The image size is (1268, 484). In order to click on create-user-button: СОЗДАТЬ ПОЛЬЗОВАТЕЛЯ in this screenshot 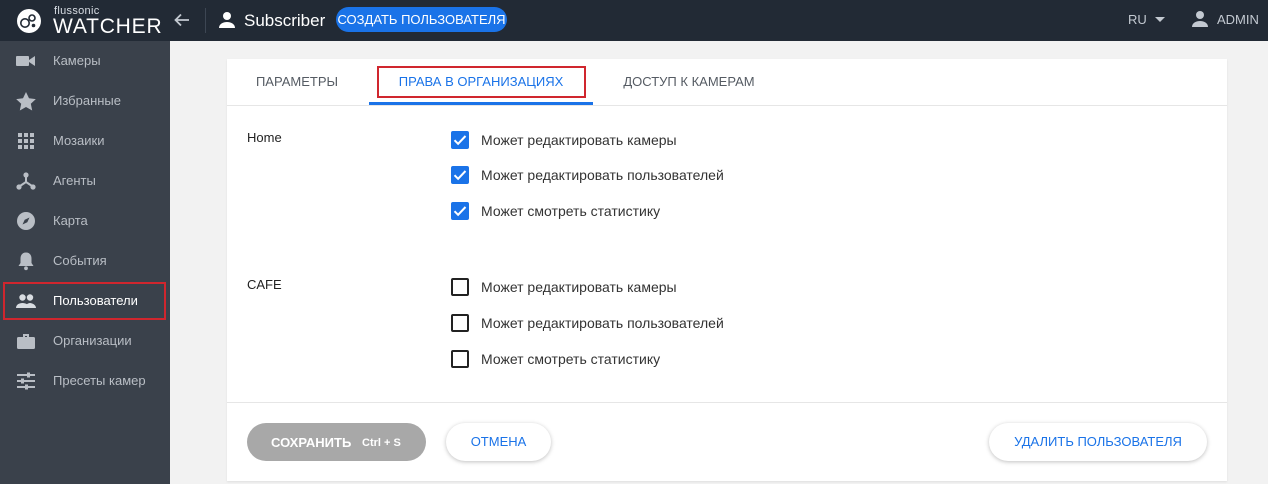, I will do `click(421, 19)`.